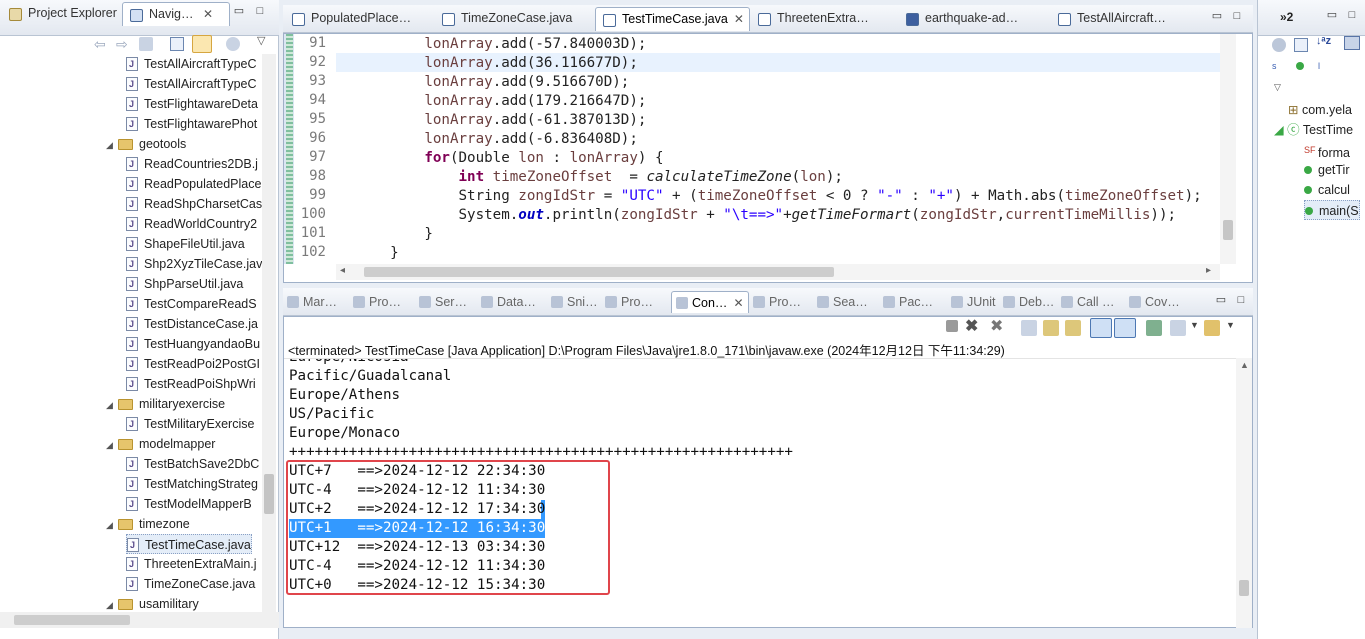 This screenshot has width=1365, height=639. I want to click on tree-file: TestFlightawarePhot, so click(191, 124).